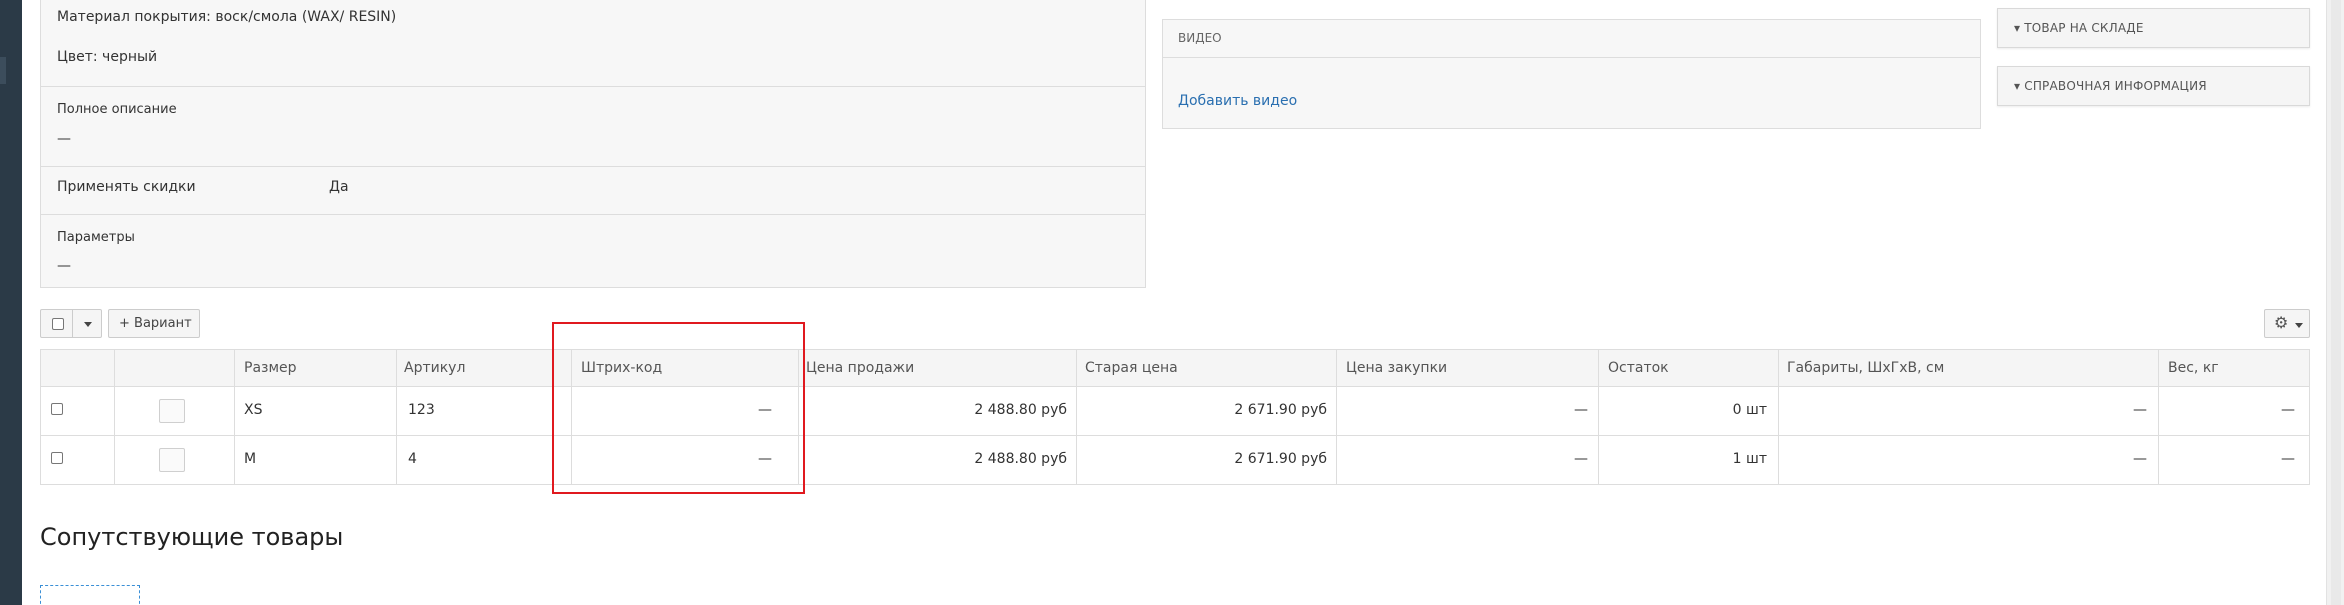  I want to click on reference-panel-label: ▾ СПРАВОЧНАЯ ИНФОРМАЦИЯ, so click(2110, 86).